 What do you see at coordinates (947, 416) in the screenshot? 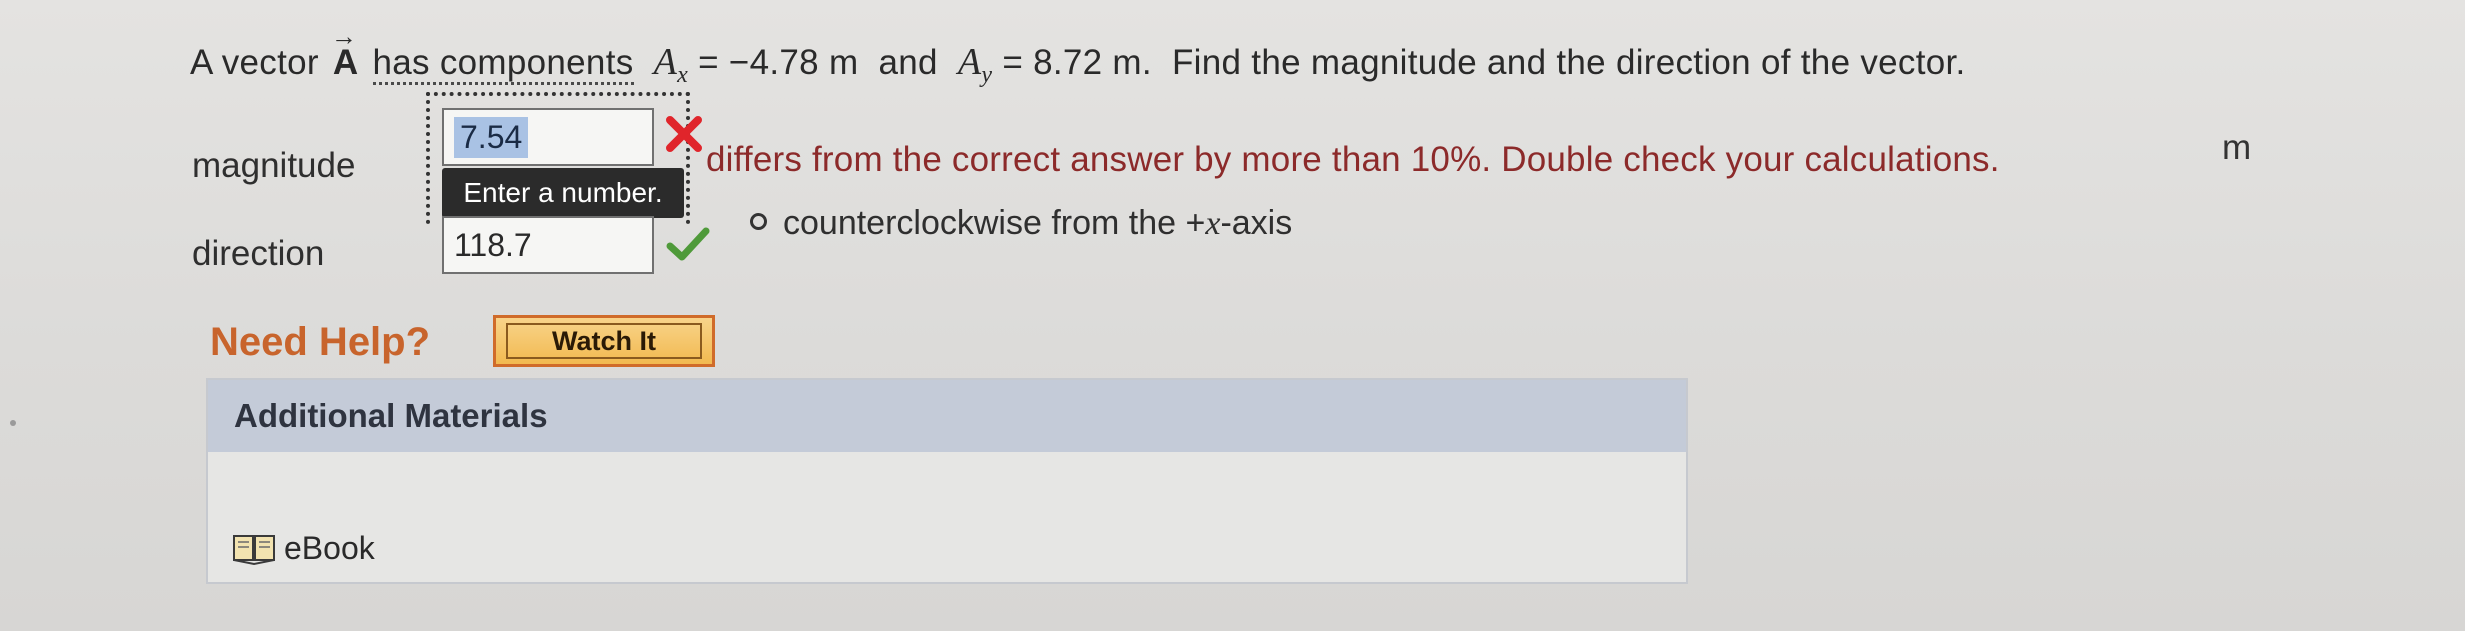
I see `materials-header: Additional Materials` at bounding box center [947, 416].